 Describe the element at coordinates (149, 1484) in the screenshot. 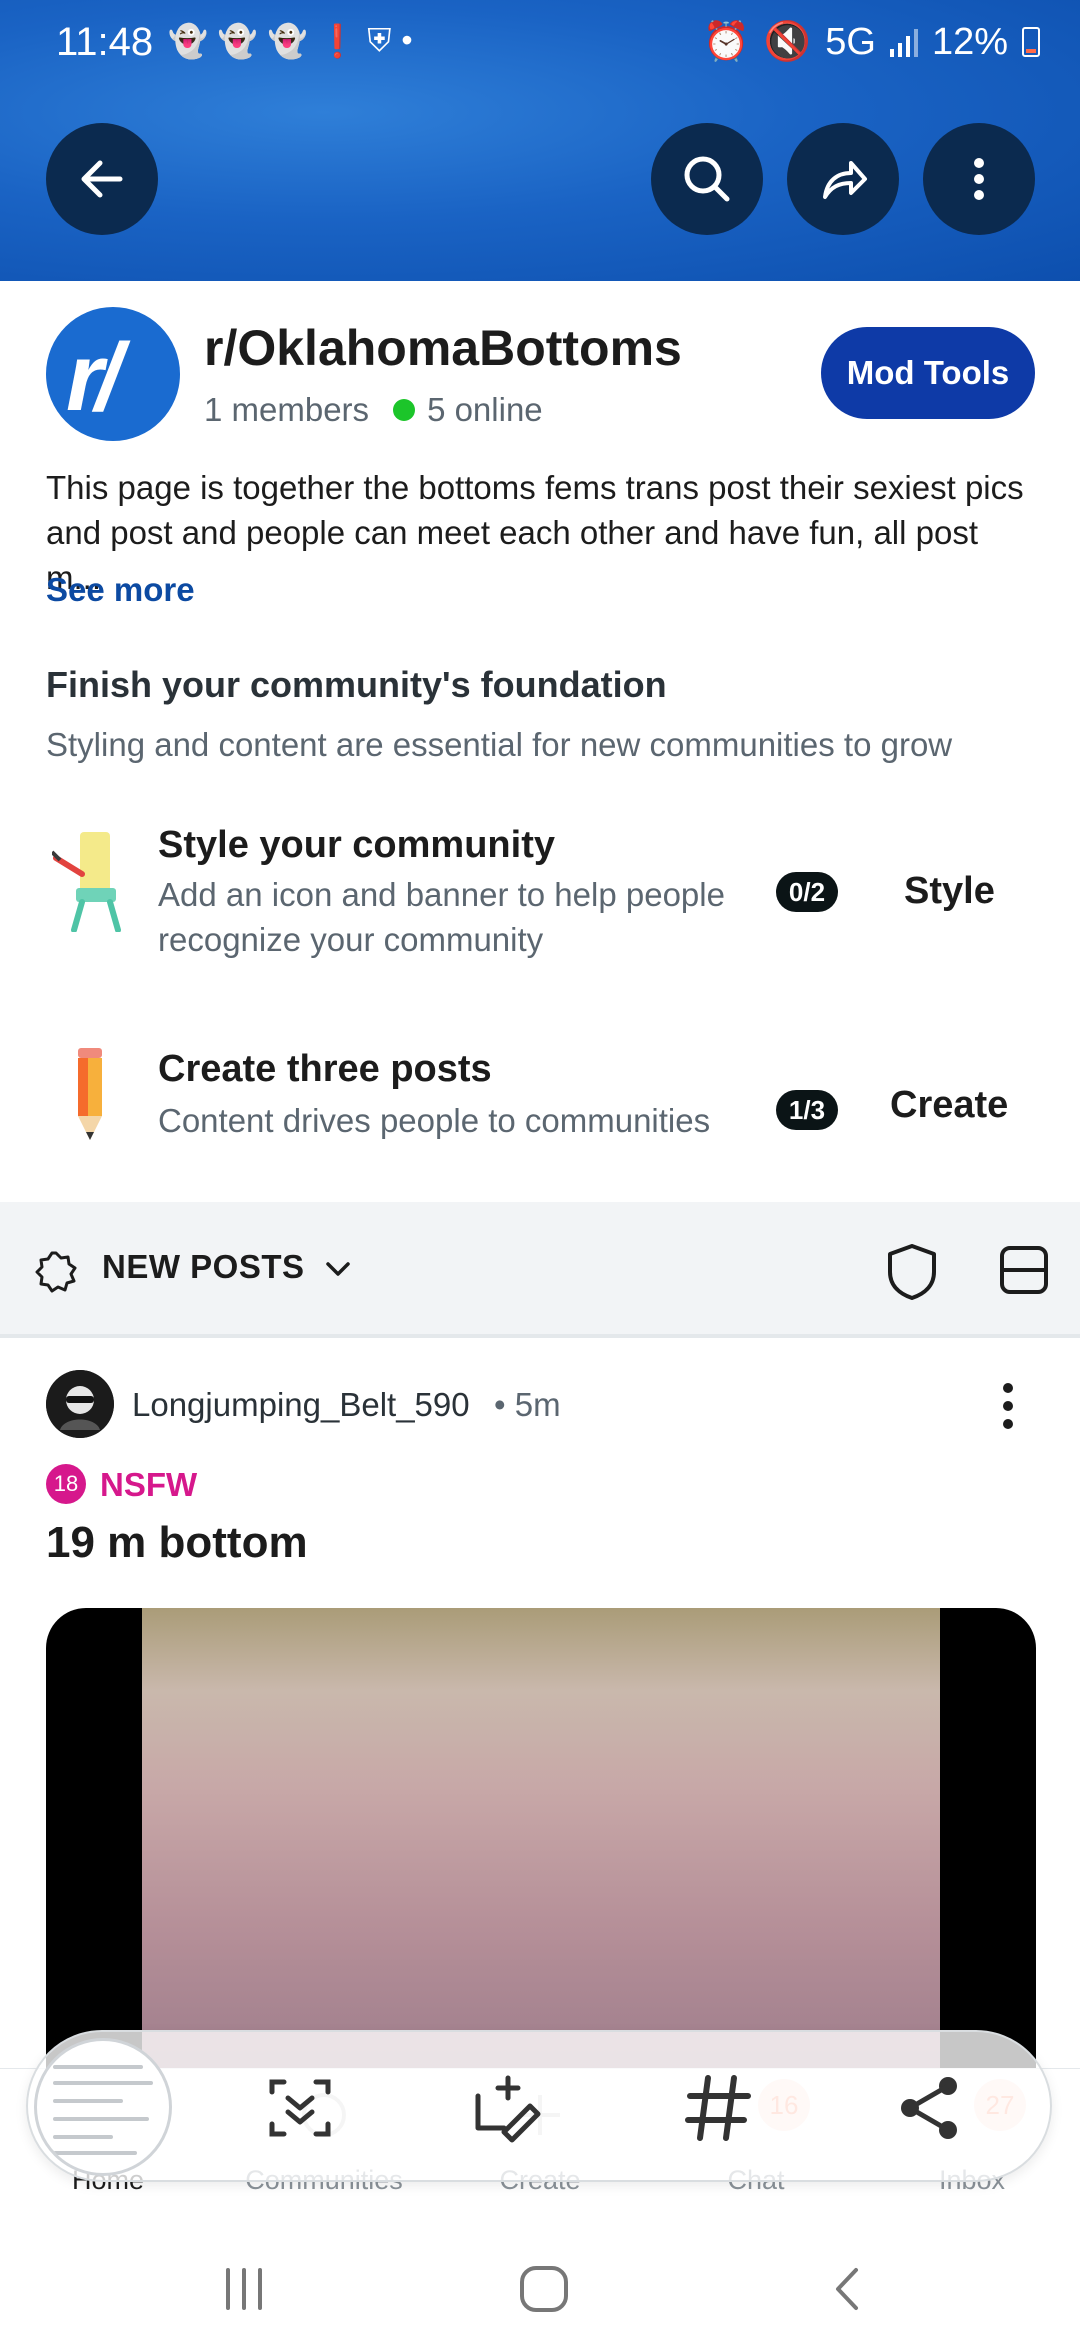

I see `nsfw-label: NSFW` at that location.